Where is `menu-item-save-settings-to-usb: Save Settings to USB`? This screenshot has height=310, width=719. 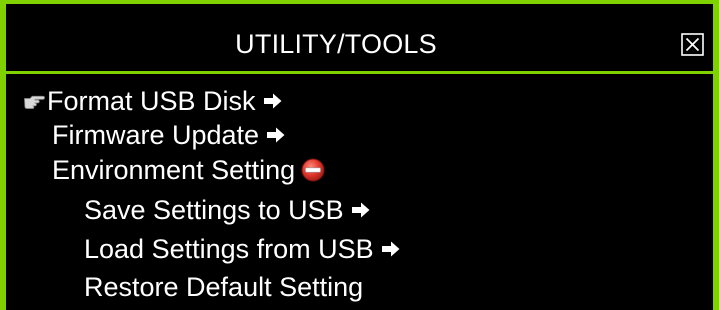 menu-item-save-settings-to-usb: Save Settings to USB is located at coordinates (227, 210).